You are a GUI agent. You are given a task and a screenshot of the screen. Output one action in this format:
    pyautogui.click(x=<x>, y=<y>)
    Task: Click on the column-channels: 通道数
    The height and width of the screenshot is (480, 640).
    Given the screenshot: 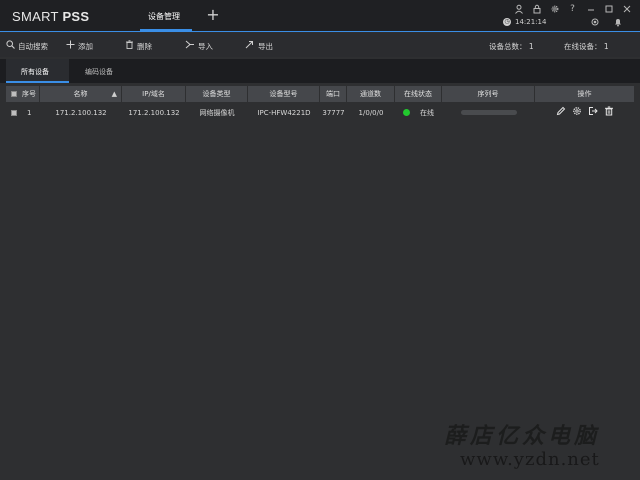 What is the action you would take?
    pyautogui.click(x=371, y=94)
    